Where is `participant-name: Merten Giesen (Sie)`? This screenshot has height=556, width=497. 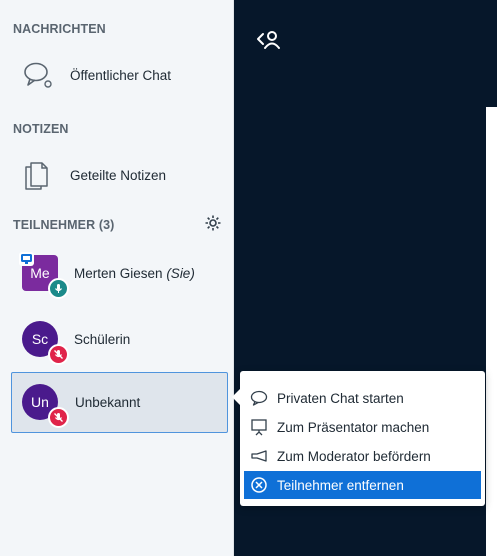
participant-name: Merten Giesen (Sie) is located at coordinates (134, 273).